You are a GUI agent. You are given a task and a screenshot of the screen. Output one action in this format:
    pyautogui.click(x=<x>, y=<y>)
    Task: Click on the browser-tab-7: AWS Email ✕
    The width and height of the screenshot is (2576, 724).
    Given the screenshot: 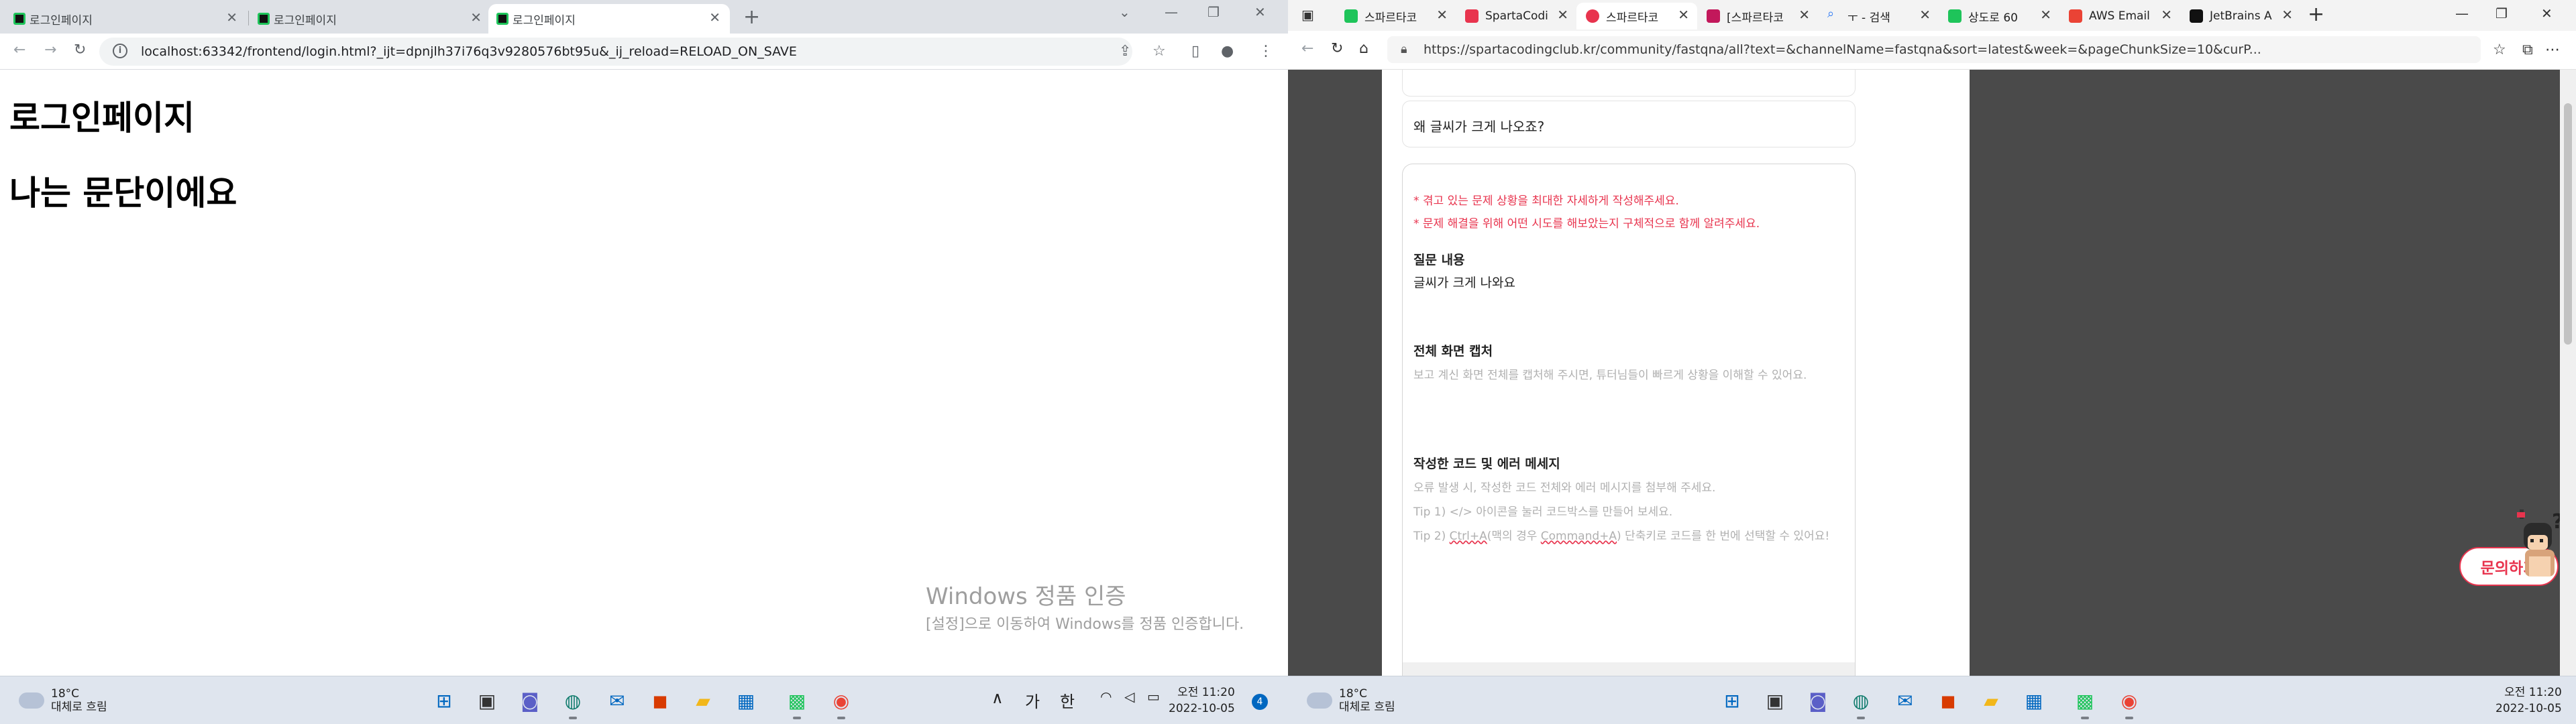 What is the action you would take?
    pyautogui.click(x=2119, y=16)
    